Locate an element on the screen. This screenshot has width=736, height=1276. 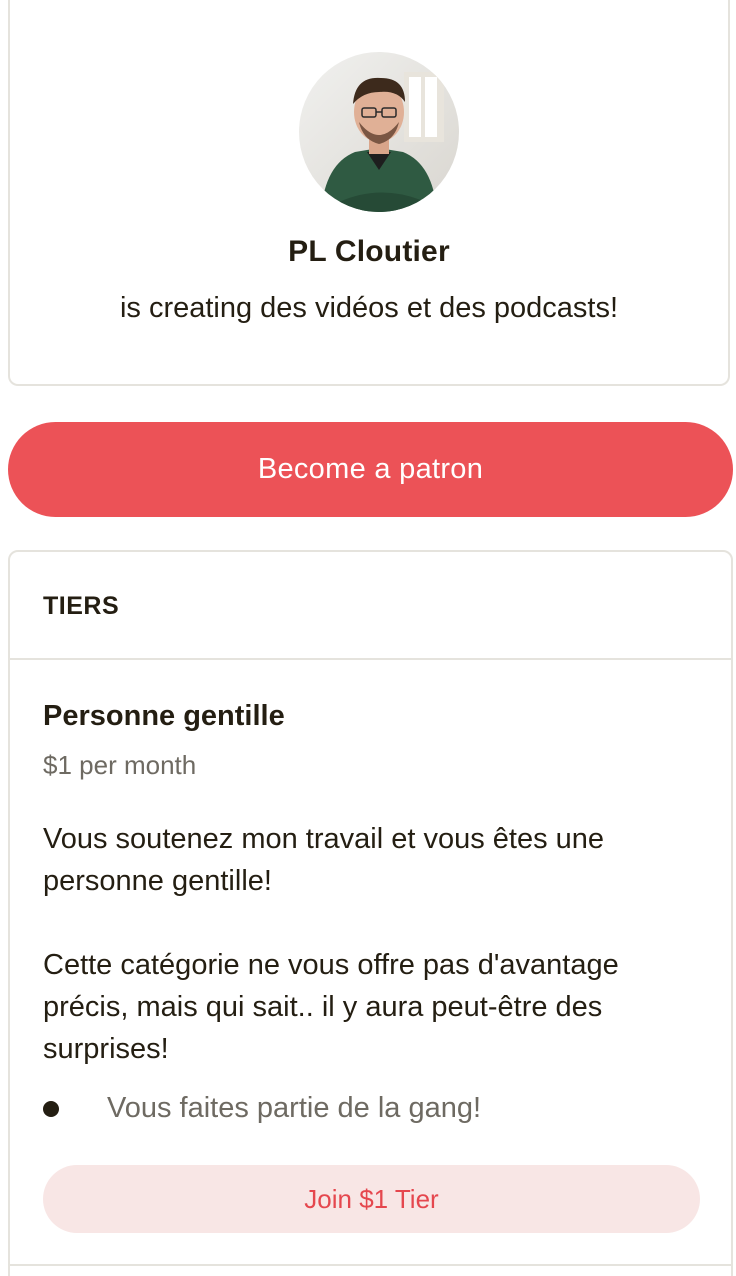
tier-name: Personne gentille is located at coordinates (164, 716).